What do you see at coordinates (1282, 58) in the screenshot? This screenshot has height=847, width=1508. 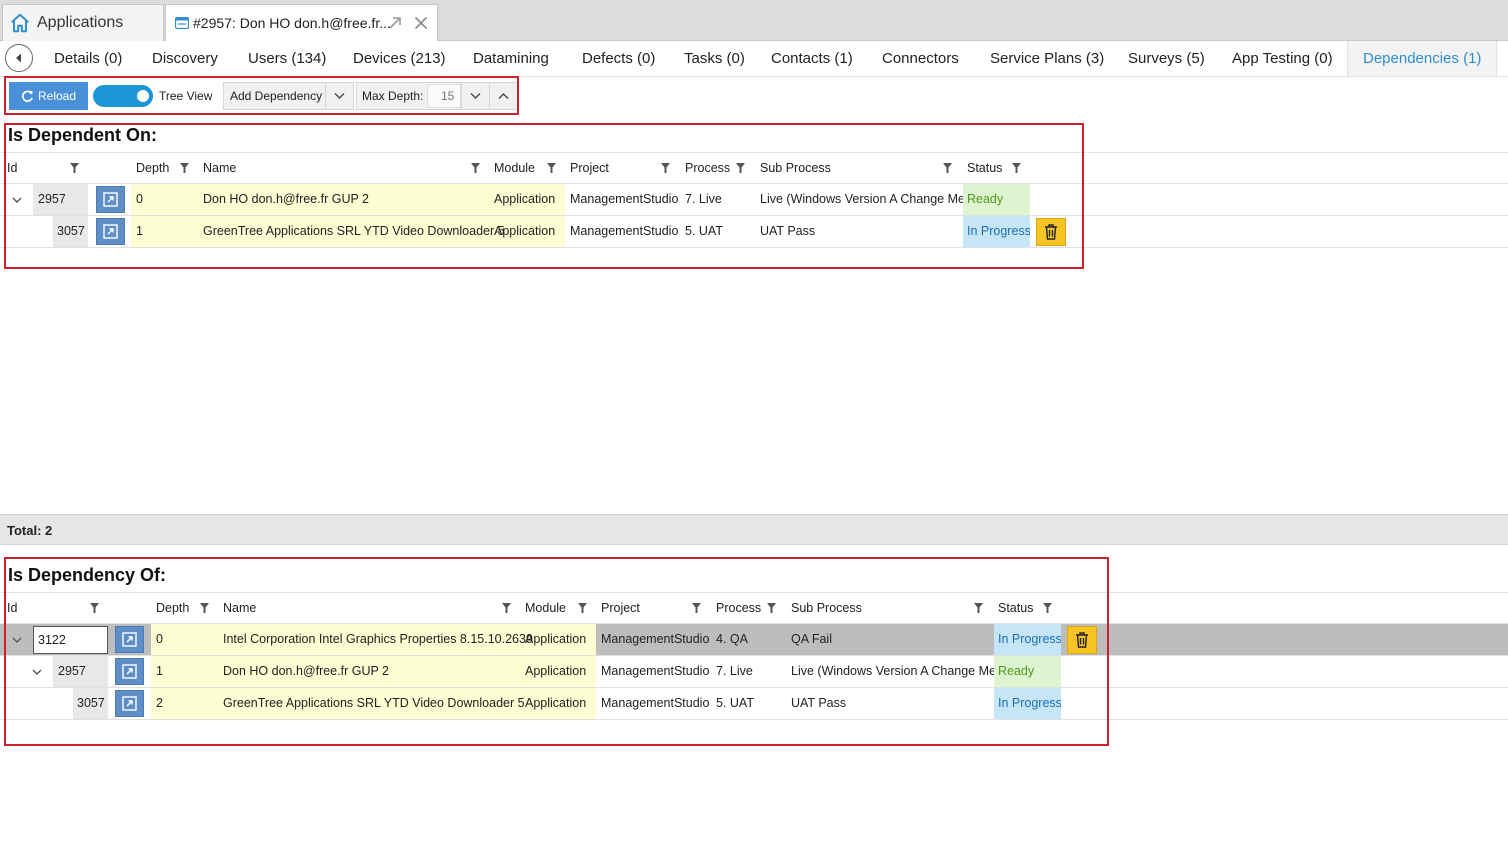 I see `tab-app-testing: App Testing (0)` at bounding box center [1282, 58].